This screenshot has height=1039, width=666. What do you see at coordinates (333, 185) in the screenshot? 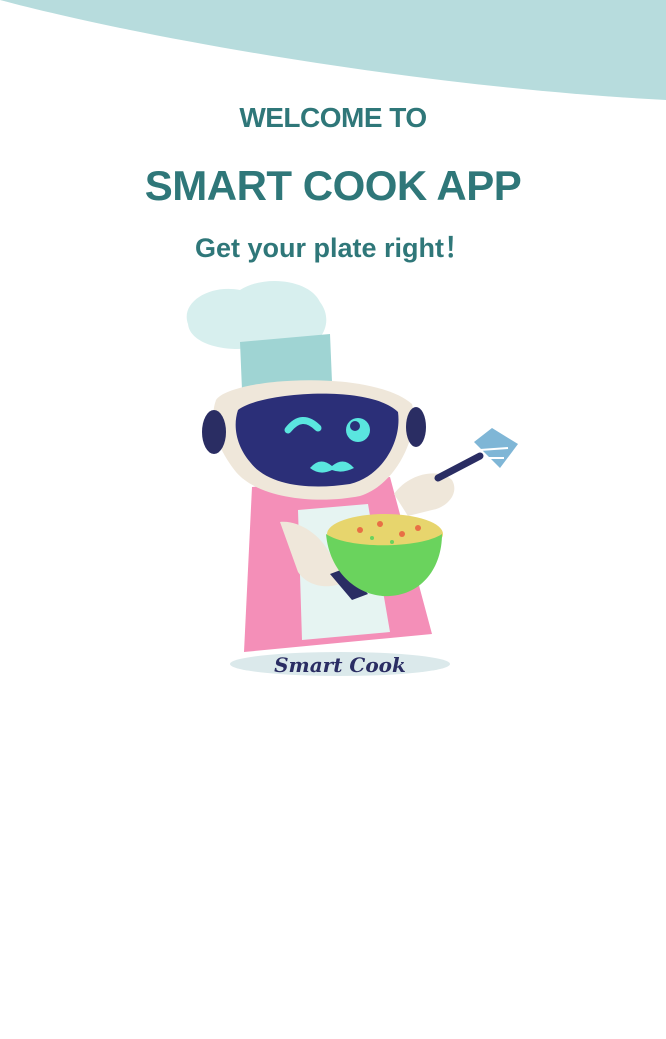
I see `app-title: SMART COOK APP` at bounding box center [333, 185].